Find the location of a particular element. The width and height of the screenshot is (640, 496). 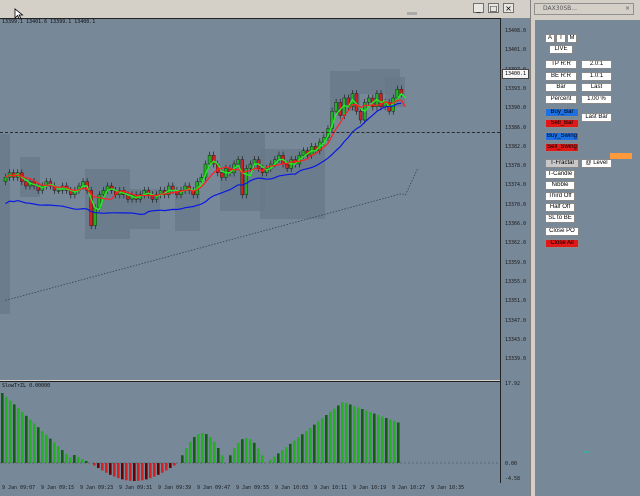

time-tick-label: 9 Jan 09:15 is located at coordinates (58, 488).